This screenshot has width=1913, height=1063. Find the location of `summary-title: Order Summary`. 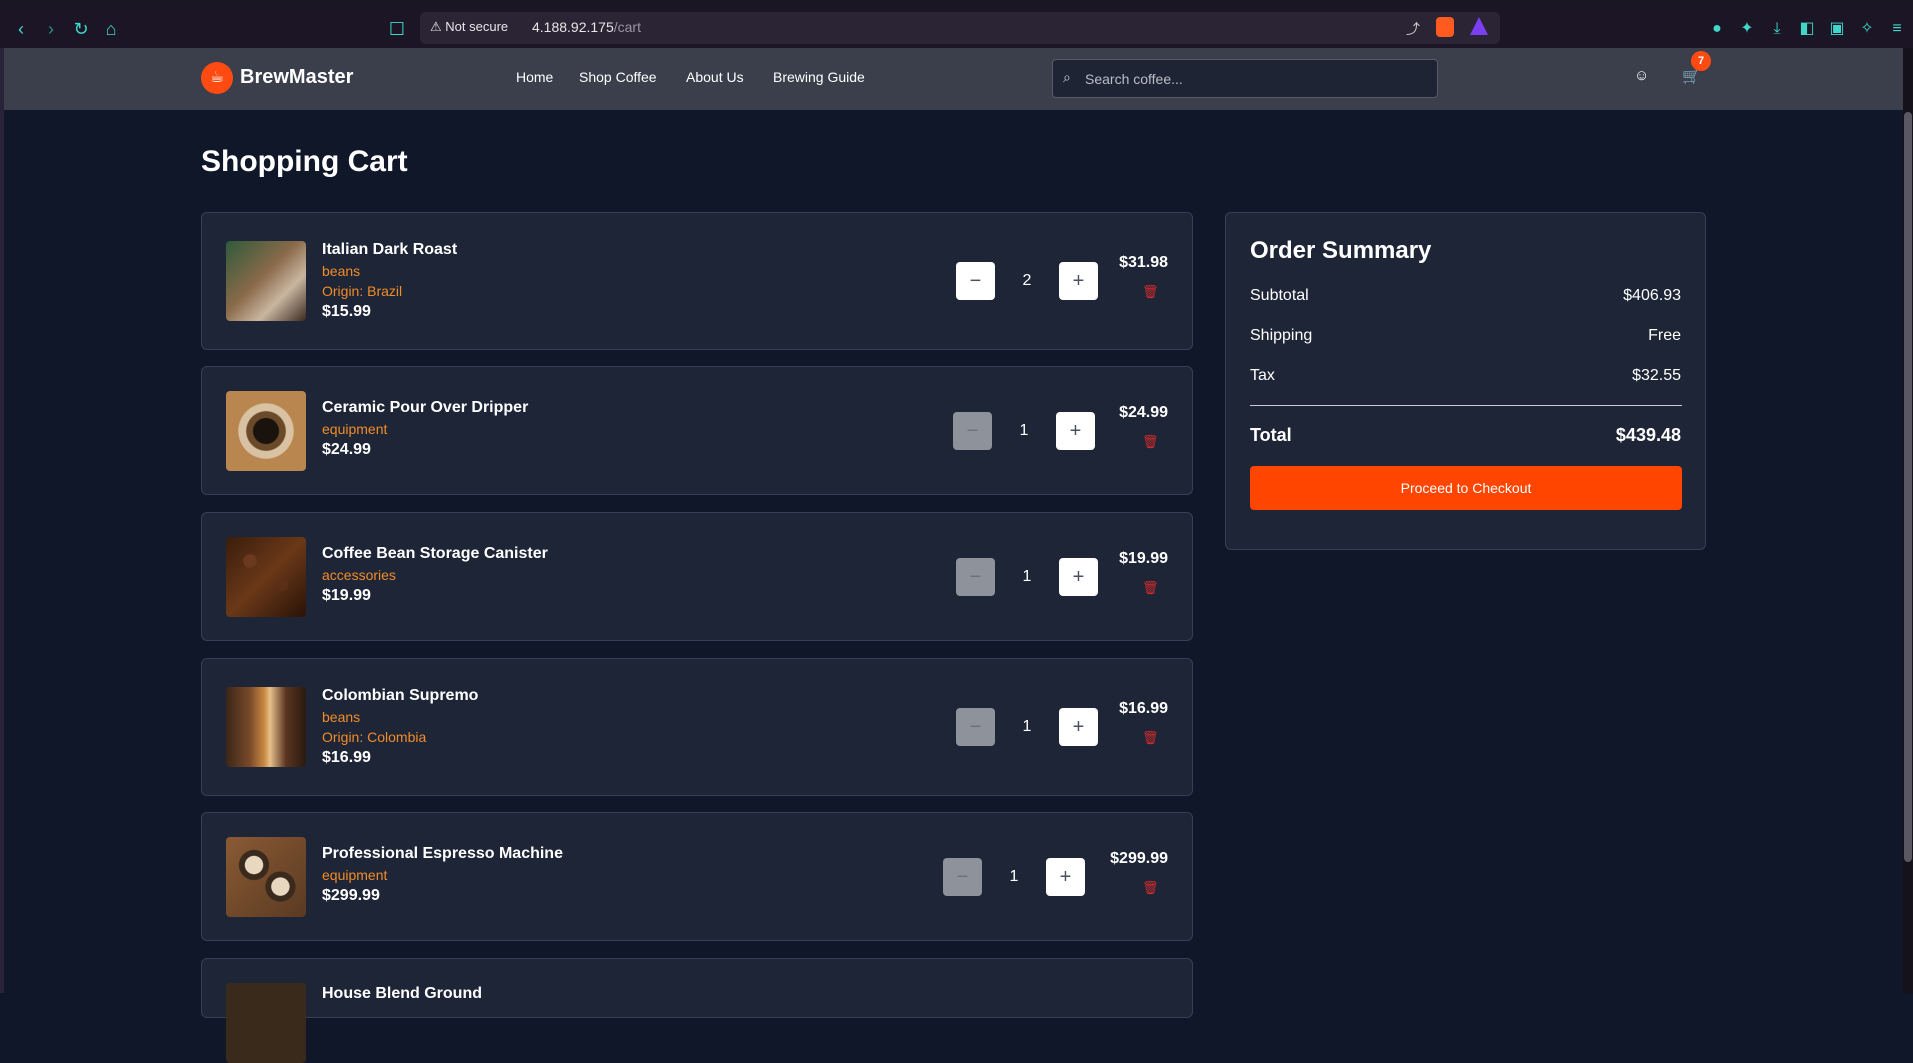

summary-title: Order Summary is located at coordinates (1341, 250).